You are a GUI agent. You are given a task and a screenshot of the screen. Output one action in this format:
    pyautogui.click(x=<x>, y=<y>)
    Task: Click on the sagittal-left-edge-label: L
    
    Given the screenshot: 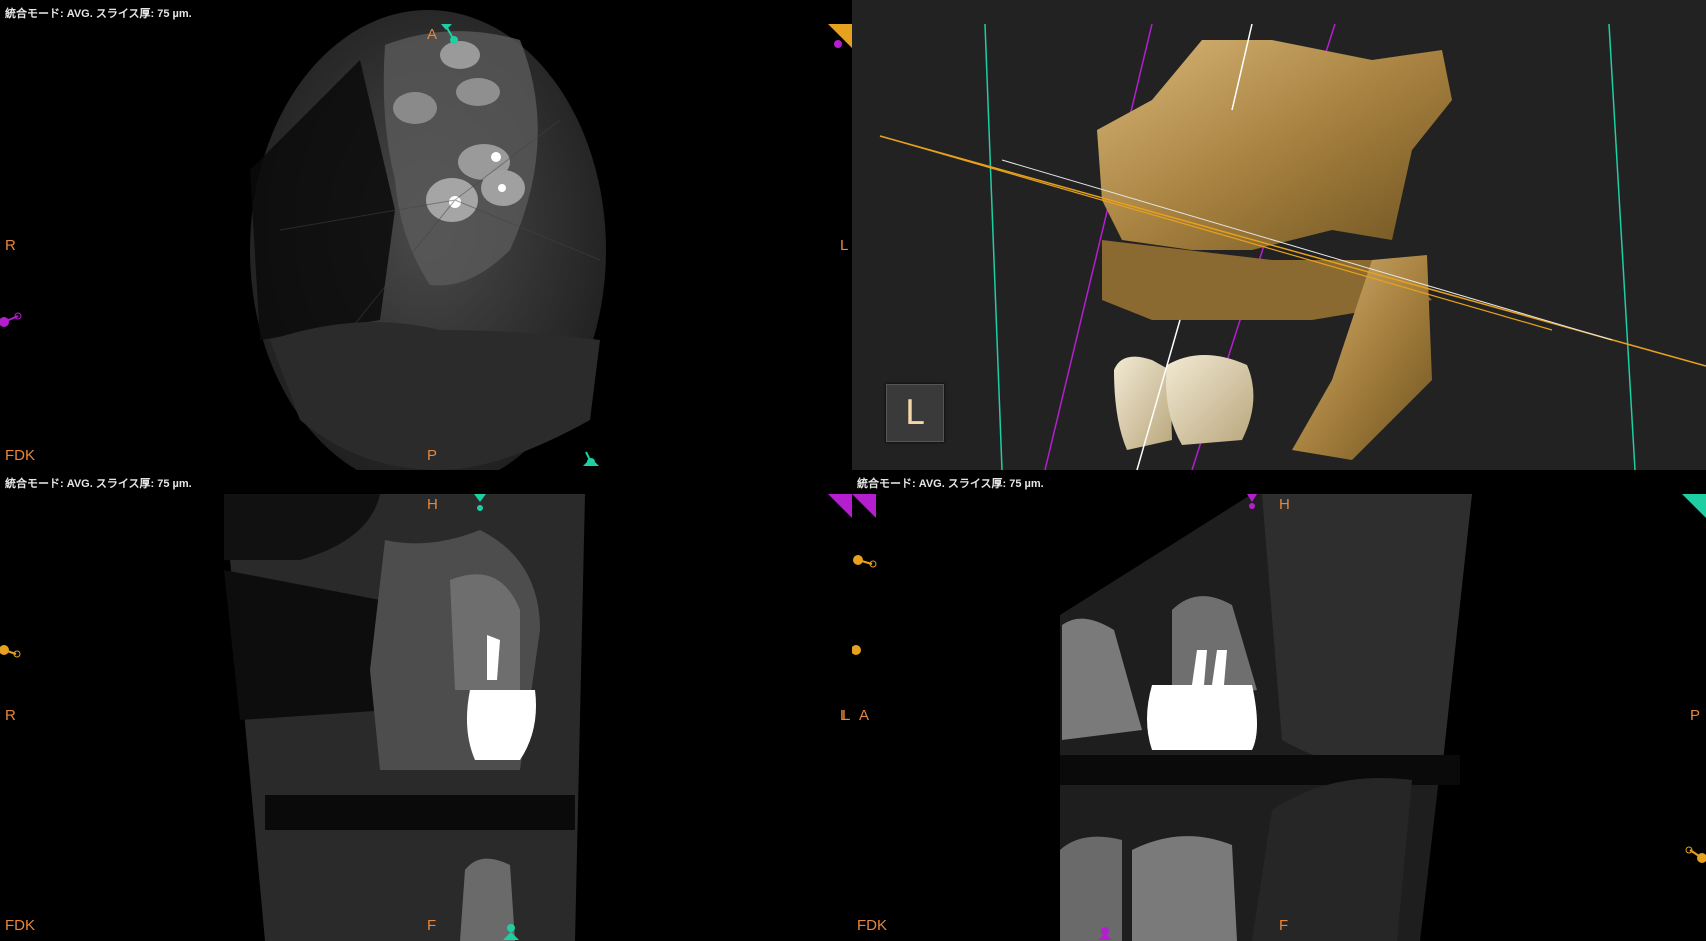 What is the action you would take?
    pyautogui.click(x=846, y=715)
    